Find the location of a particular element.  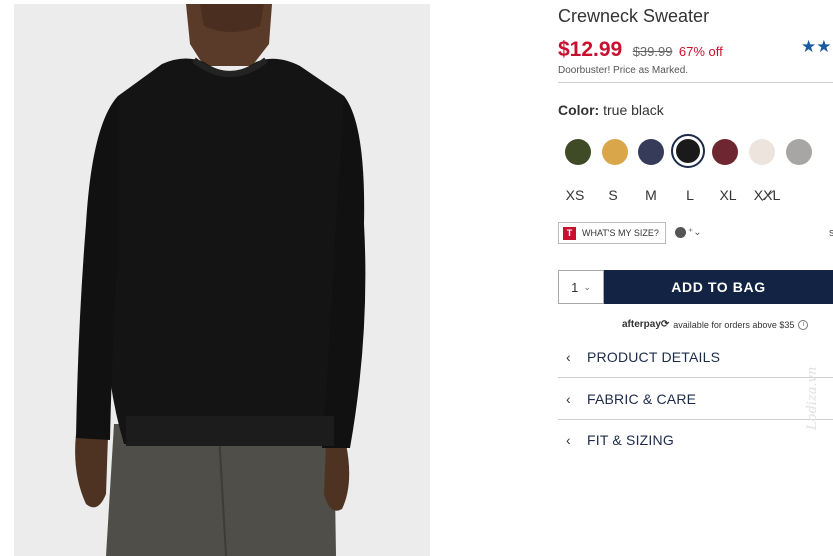

size-option-l: L is located at coordinates (690, 195).